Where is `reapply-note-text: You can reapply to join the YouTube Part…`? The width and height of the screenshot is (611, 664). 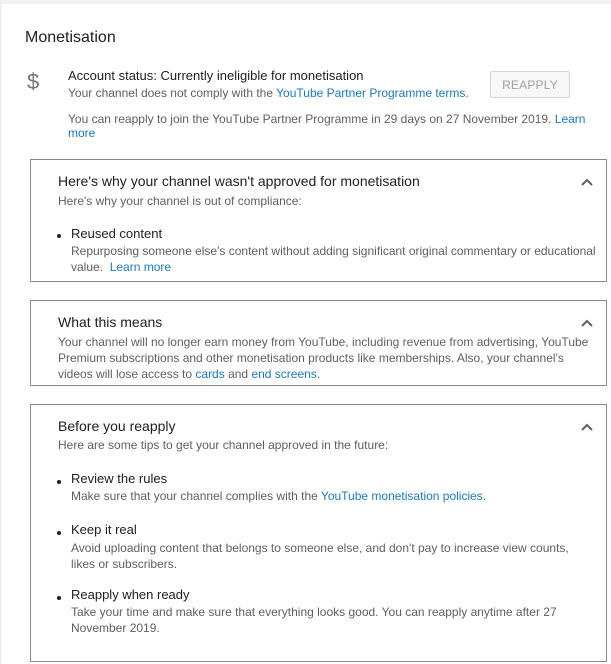 reapply-note-text: You can reapply to join the YouTube Part… is located at coordinates (310, 119).